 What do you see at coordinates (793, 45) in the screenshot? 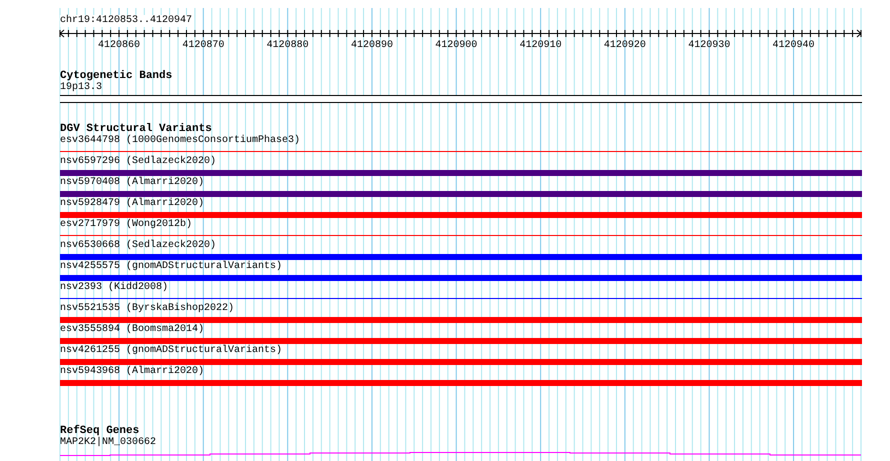
I see `tick-label: 4120940` at bounding box center [793, 45].